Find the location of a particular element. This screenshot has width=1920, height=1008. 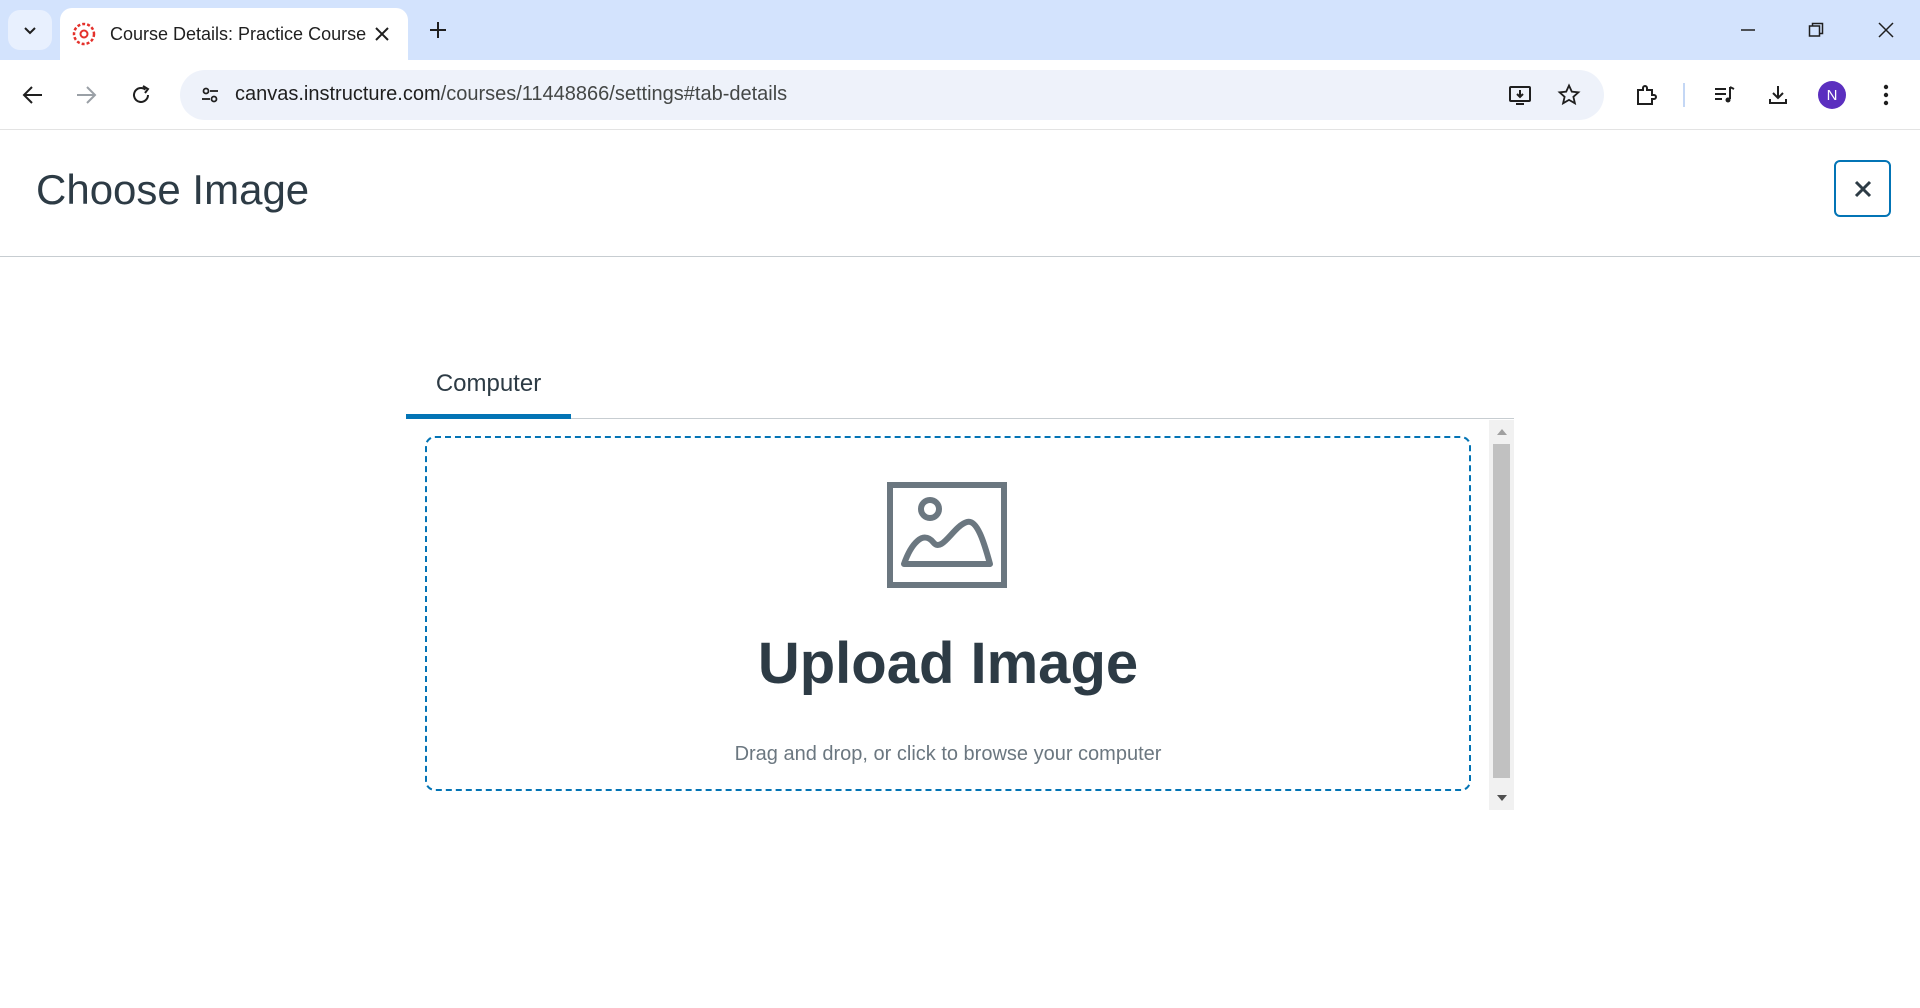

scroll-down-arrow-icon is located at coordinates (1501, 798).